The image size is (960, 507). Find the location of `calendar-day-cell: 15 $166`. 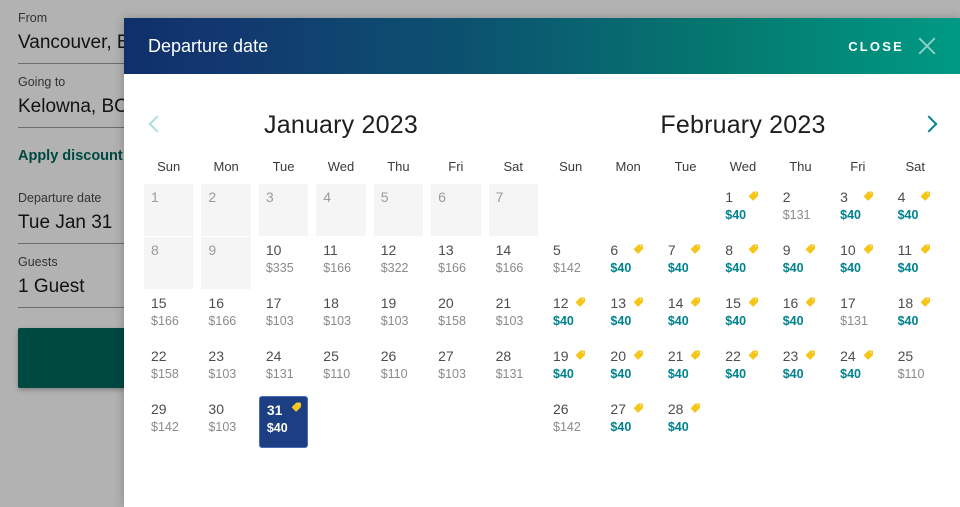

calendar-day-cell: 15 $166 is located at coordinates (168, 316).